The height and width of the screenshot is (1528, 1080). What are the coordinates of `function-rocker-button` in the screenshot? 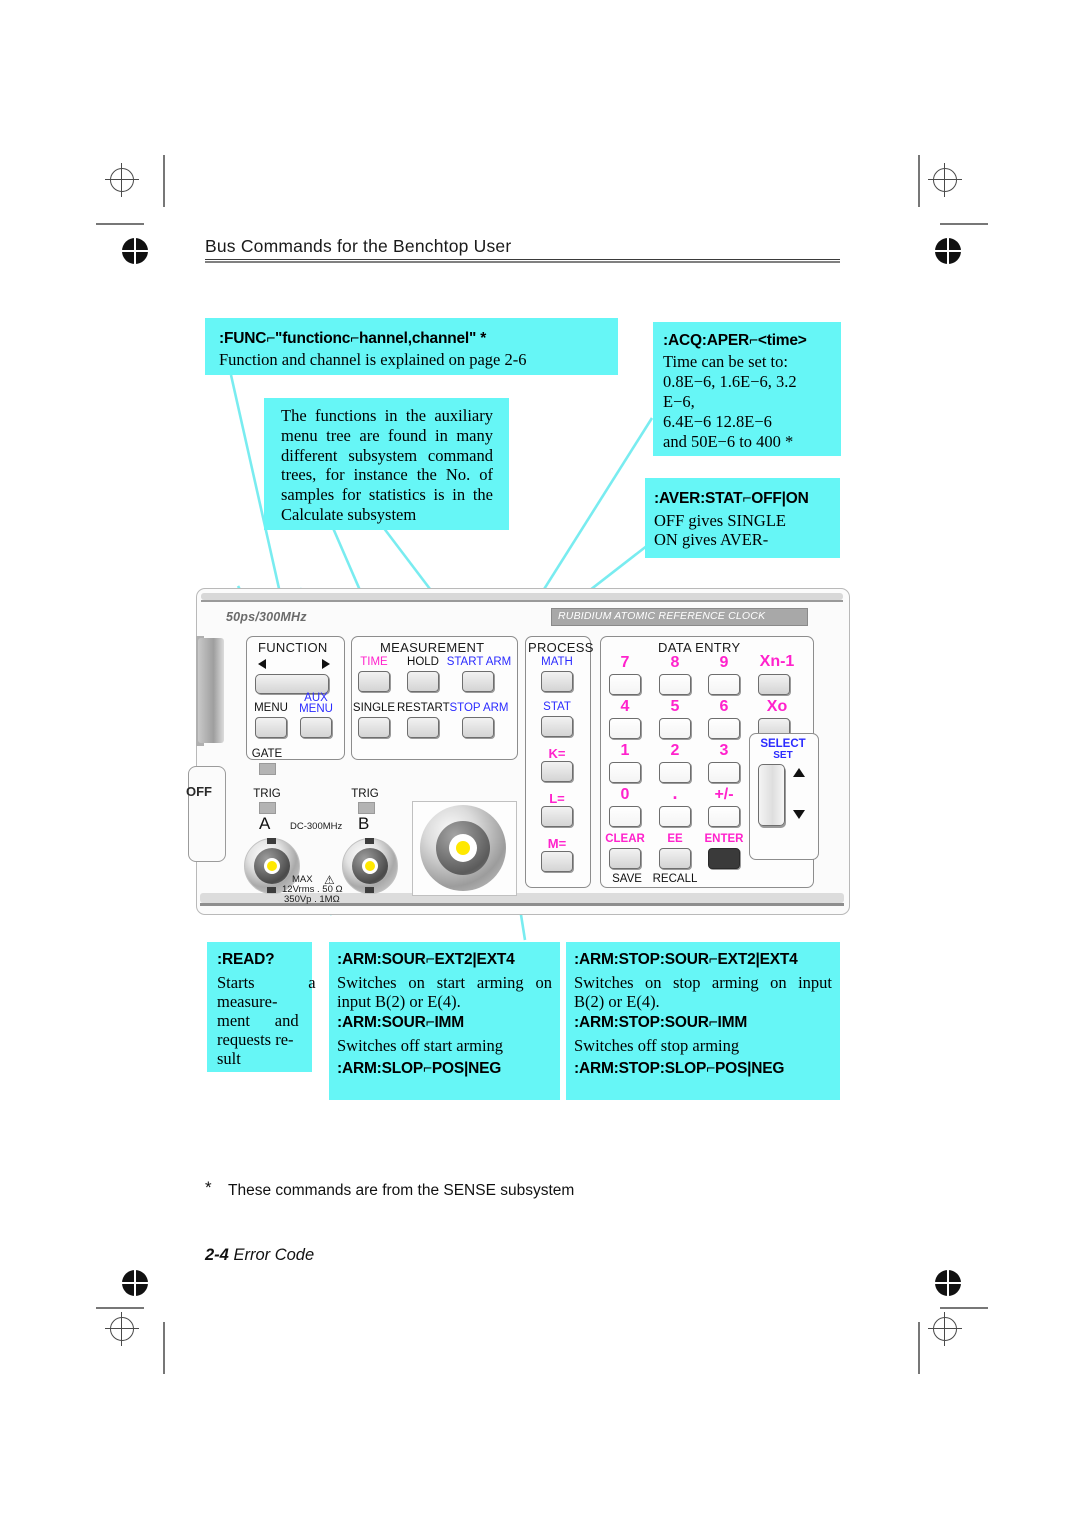 It's located at (292, 684).